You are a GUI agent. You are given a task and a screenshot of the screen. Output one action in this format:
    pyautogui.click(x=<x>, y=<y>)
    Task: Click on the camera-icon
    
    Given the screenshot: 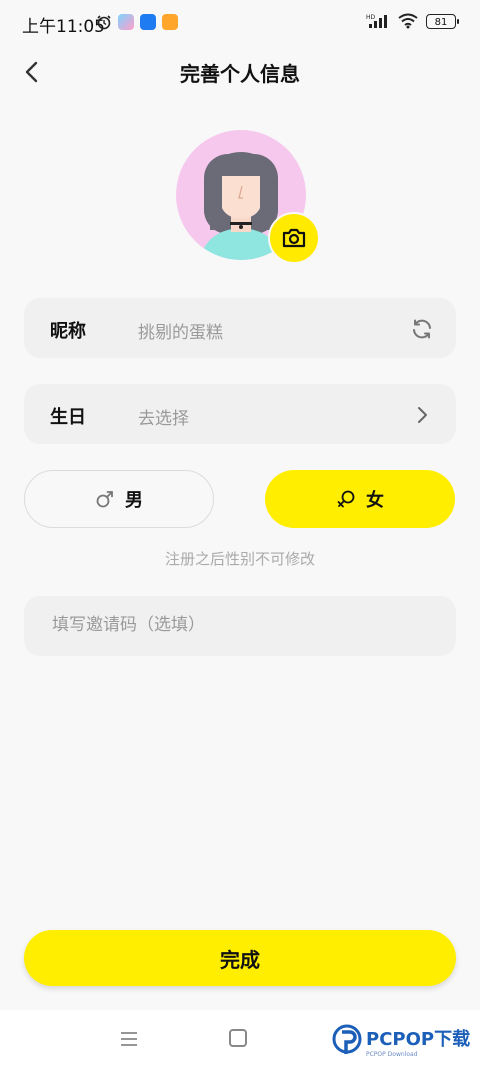 What is the action you would take?
    pyautogui.click(x=294, y=238)
    